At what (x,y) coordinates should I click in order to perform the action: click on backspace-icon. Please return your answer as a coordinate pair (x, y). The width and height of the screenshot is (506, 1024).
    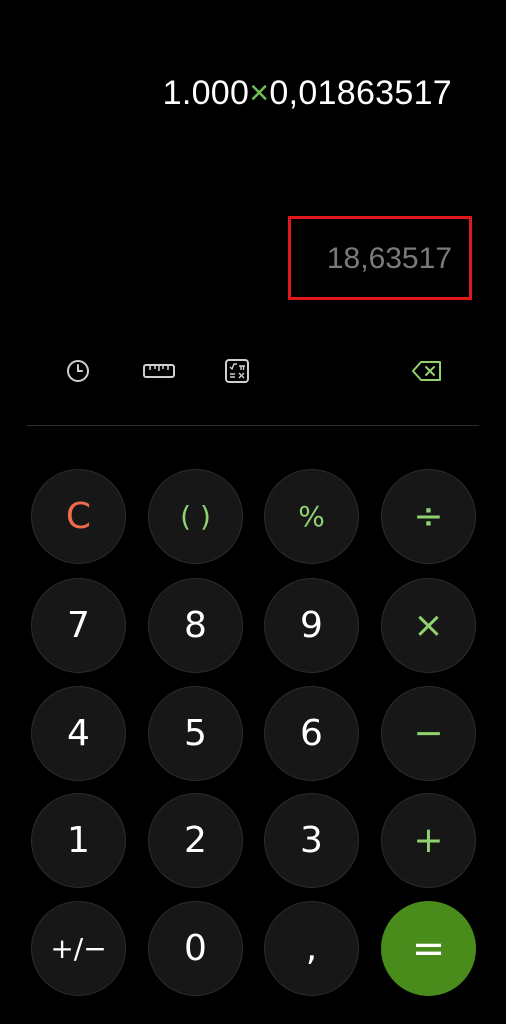
    Looking at the image, I should click on (426, 371).